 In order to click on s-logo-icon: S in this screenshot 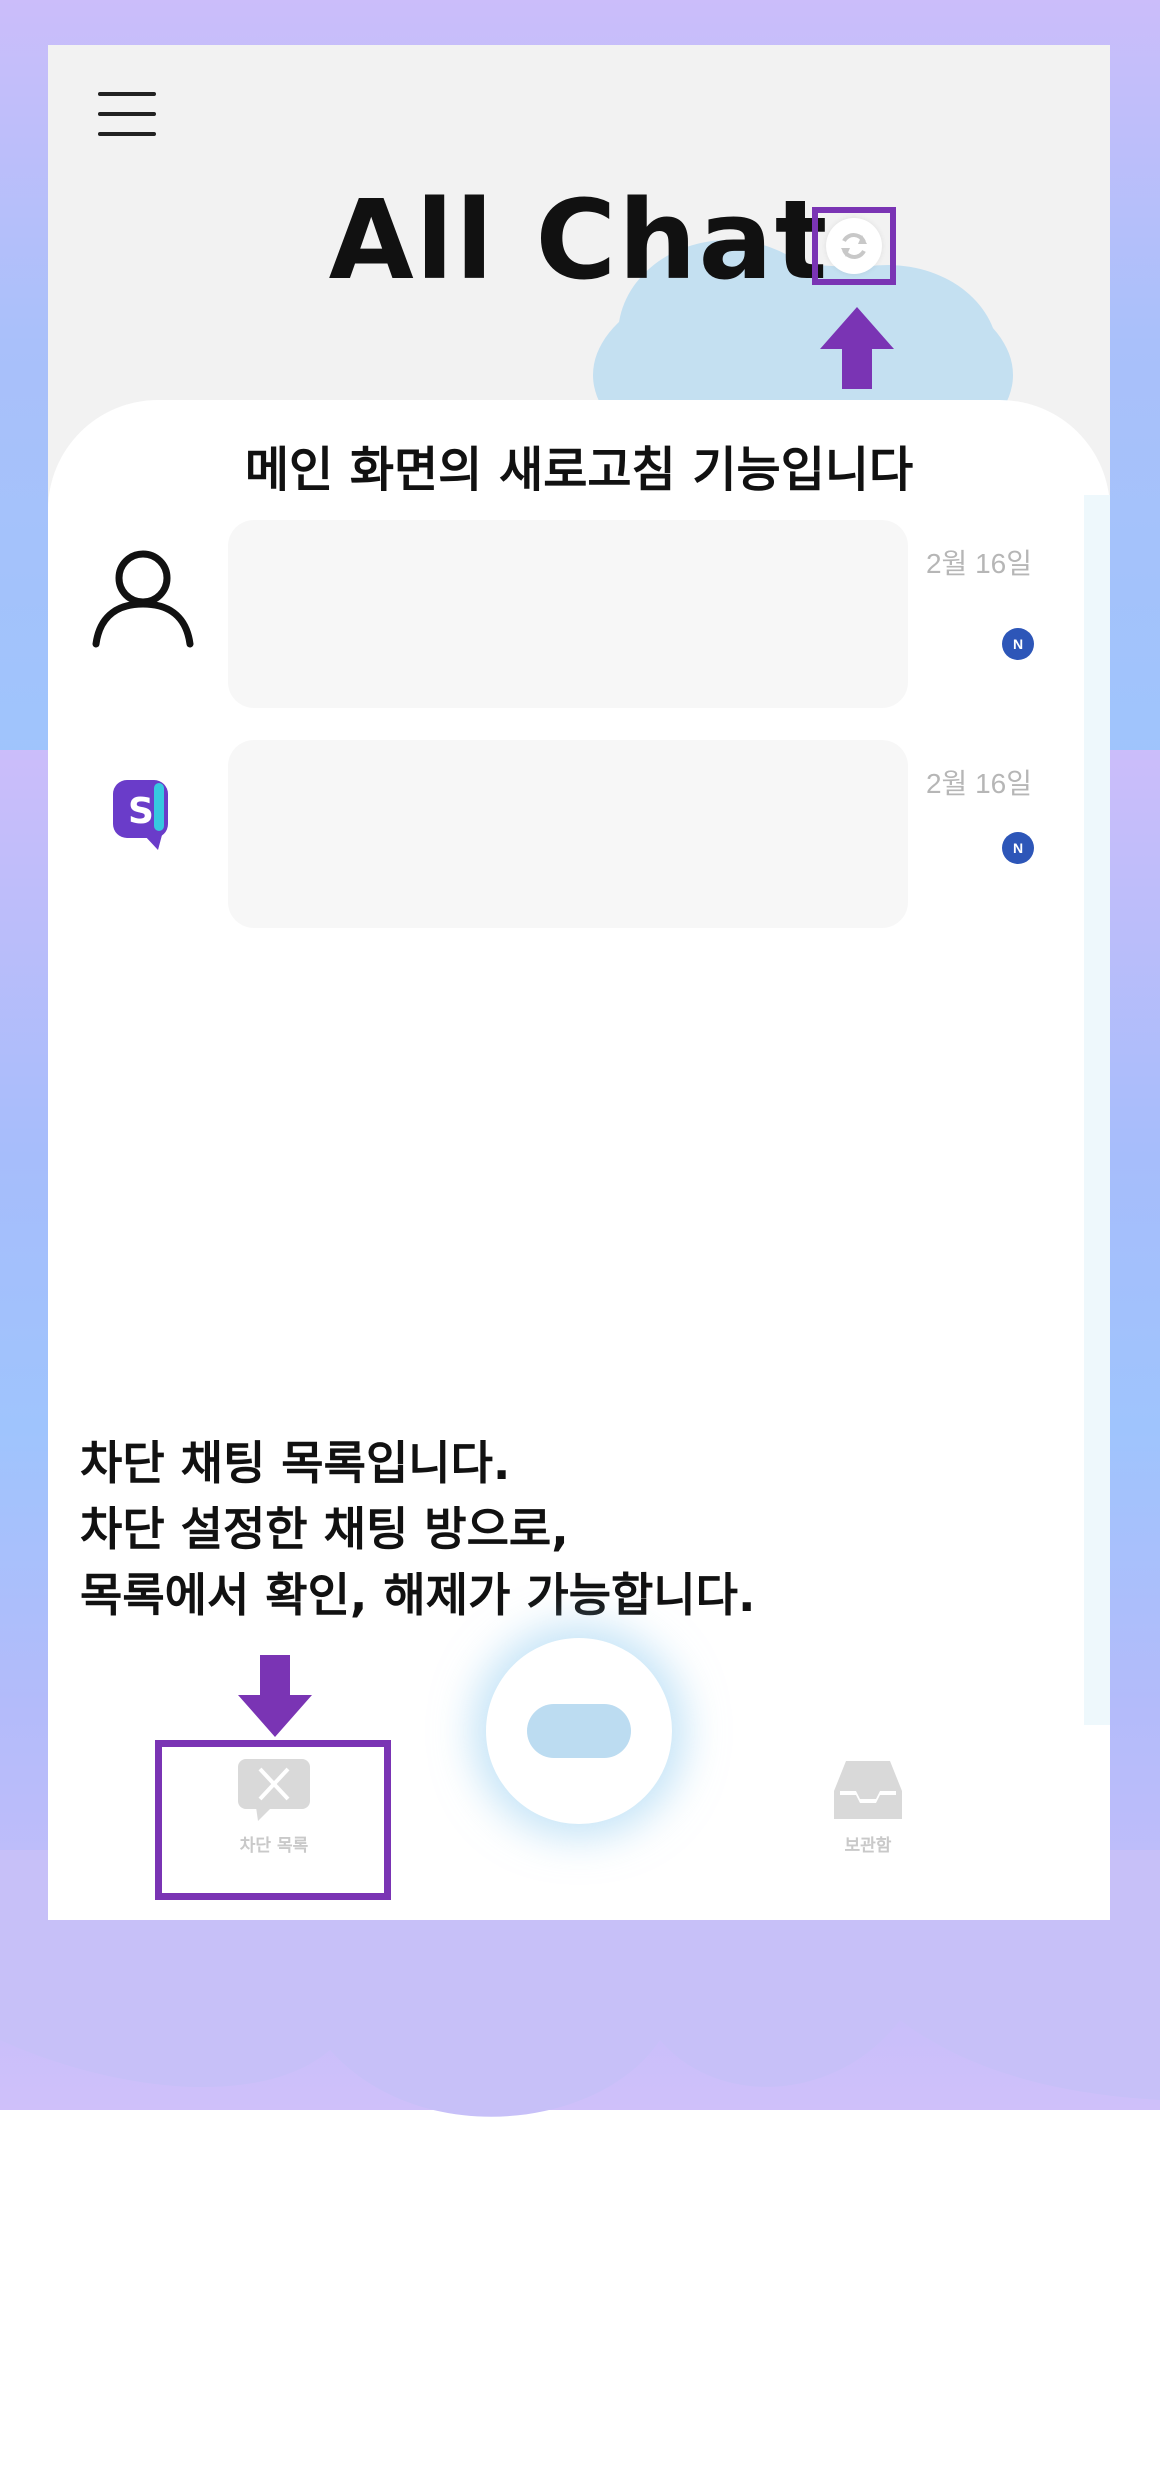, I will do `click(143, 815)`.